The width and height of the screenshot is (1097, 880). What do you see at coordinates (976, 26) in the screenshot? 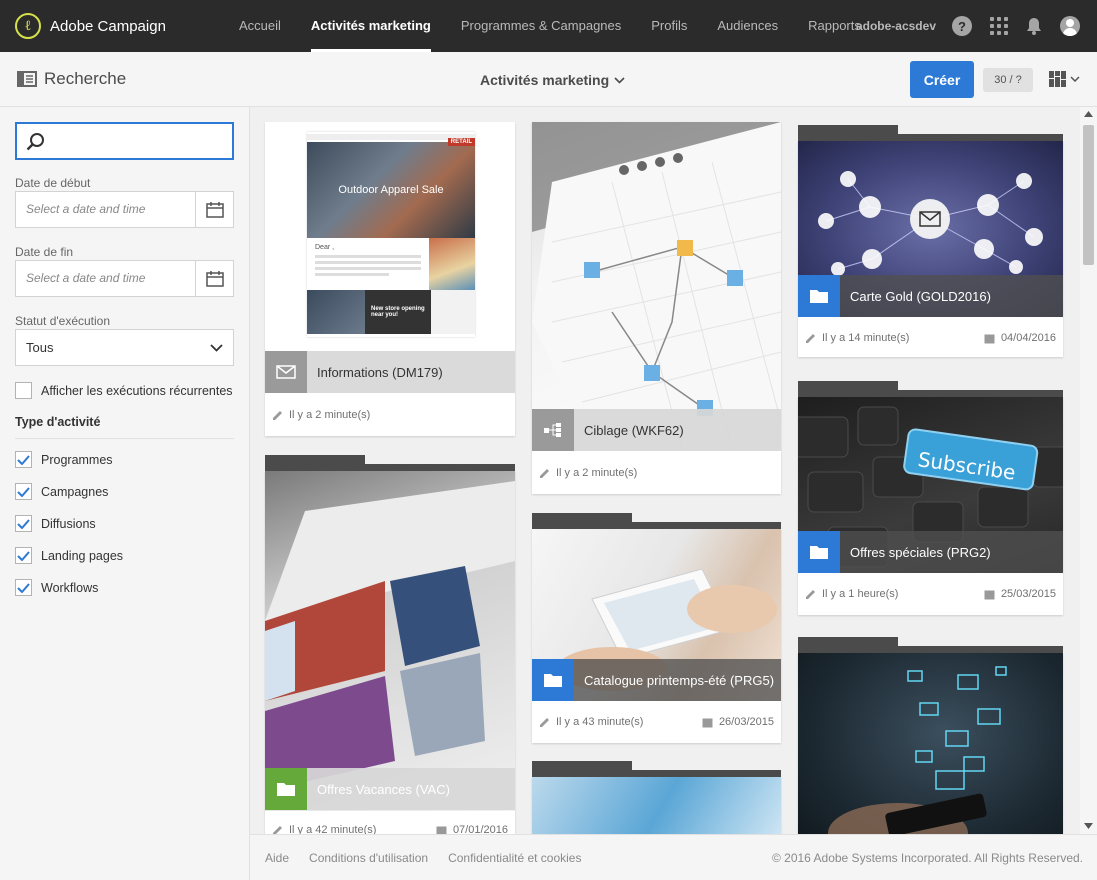
I see `nav-right: adobe-acsdev ?` at bounding box center [976, 26].